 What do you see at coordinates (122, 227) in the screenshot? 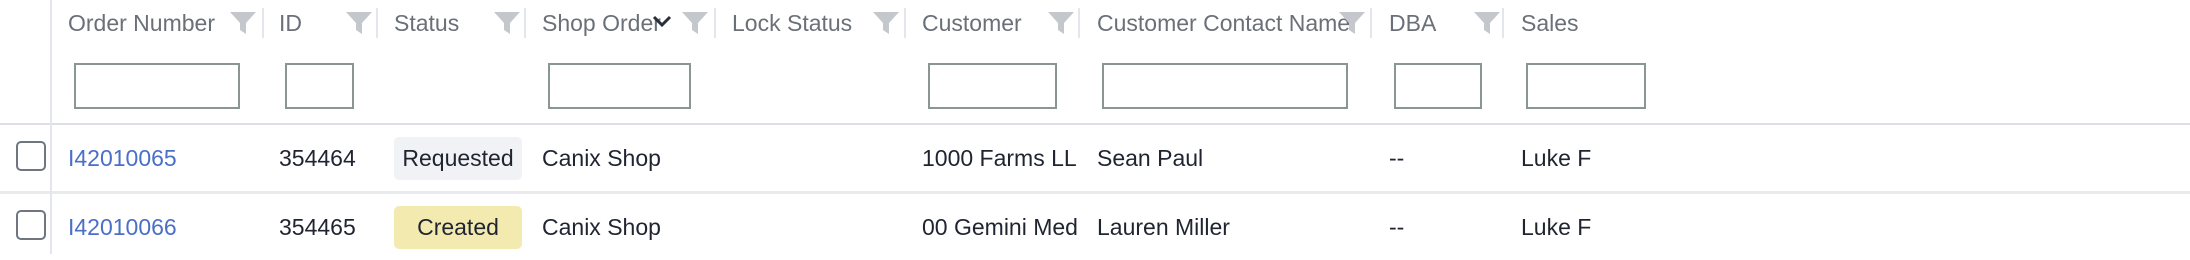
I see `order-number-link: I42010066` at bounding box center [122, 227].